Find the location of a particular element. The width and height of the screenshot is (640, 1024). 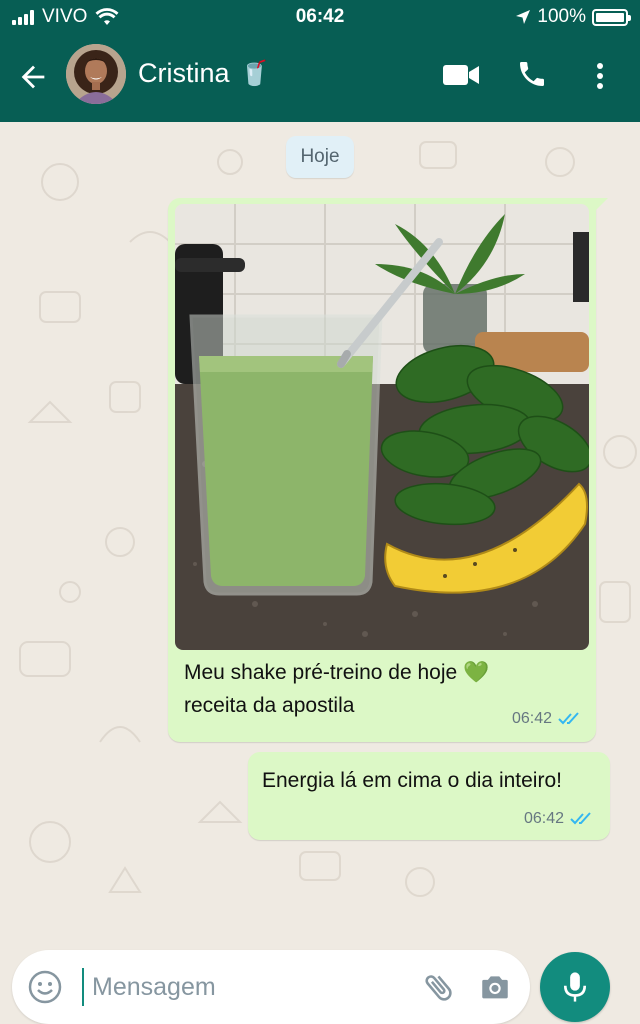

back-arrow-icon is located at coordinates (33, 77).